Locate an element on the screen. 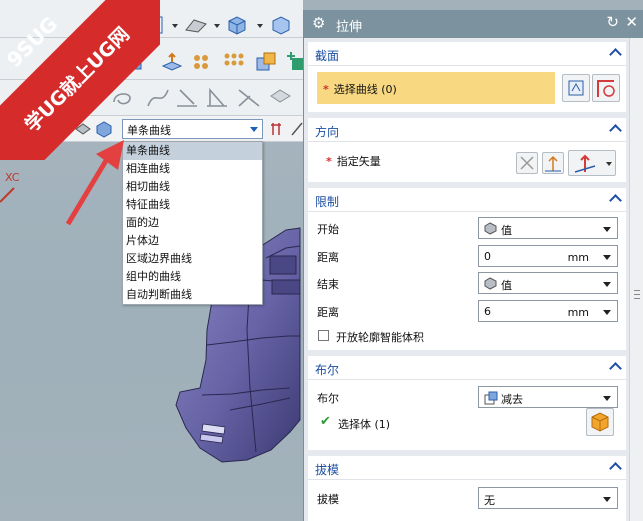  scroll-grip-icon is located at coordinates (637, 294).